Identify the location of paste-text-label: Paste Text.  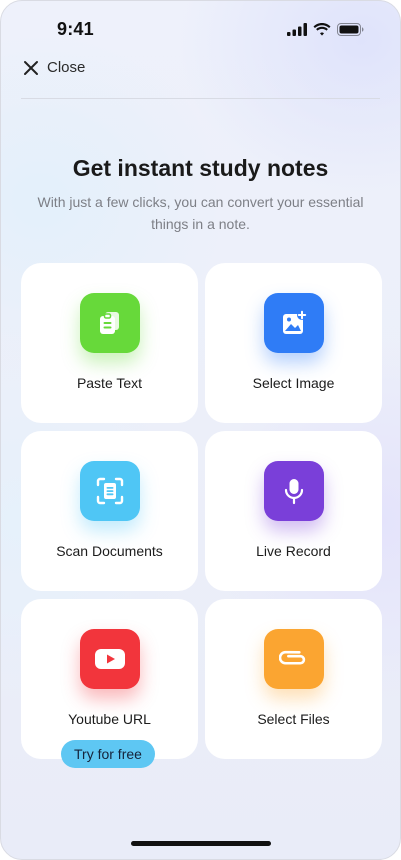
(109, 383).